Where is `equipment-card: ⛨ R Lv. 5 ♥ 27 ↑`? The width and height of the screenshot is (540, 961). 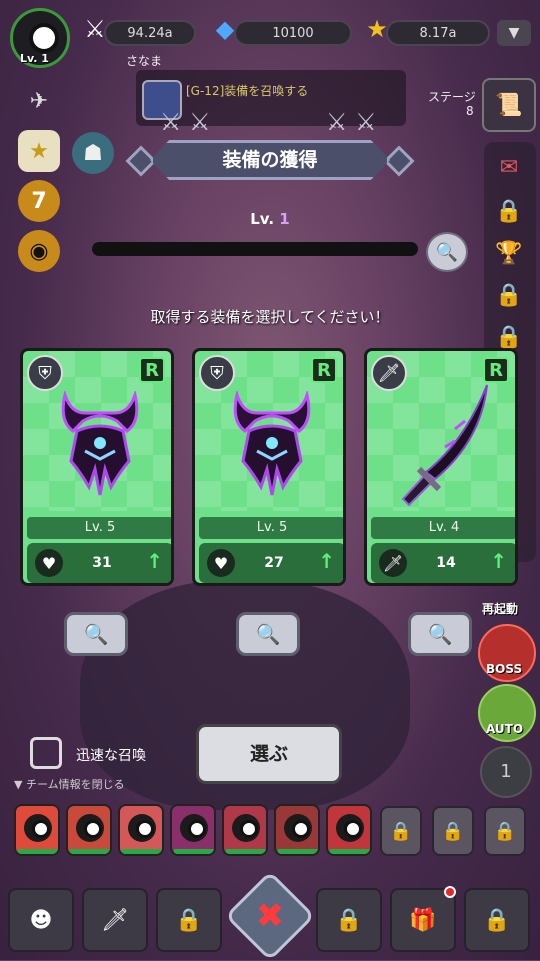
equipment-card: ⛨ R Lv. 5 ♥ 27 ↑ is located at coordinates (269, 467).